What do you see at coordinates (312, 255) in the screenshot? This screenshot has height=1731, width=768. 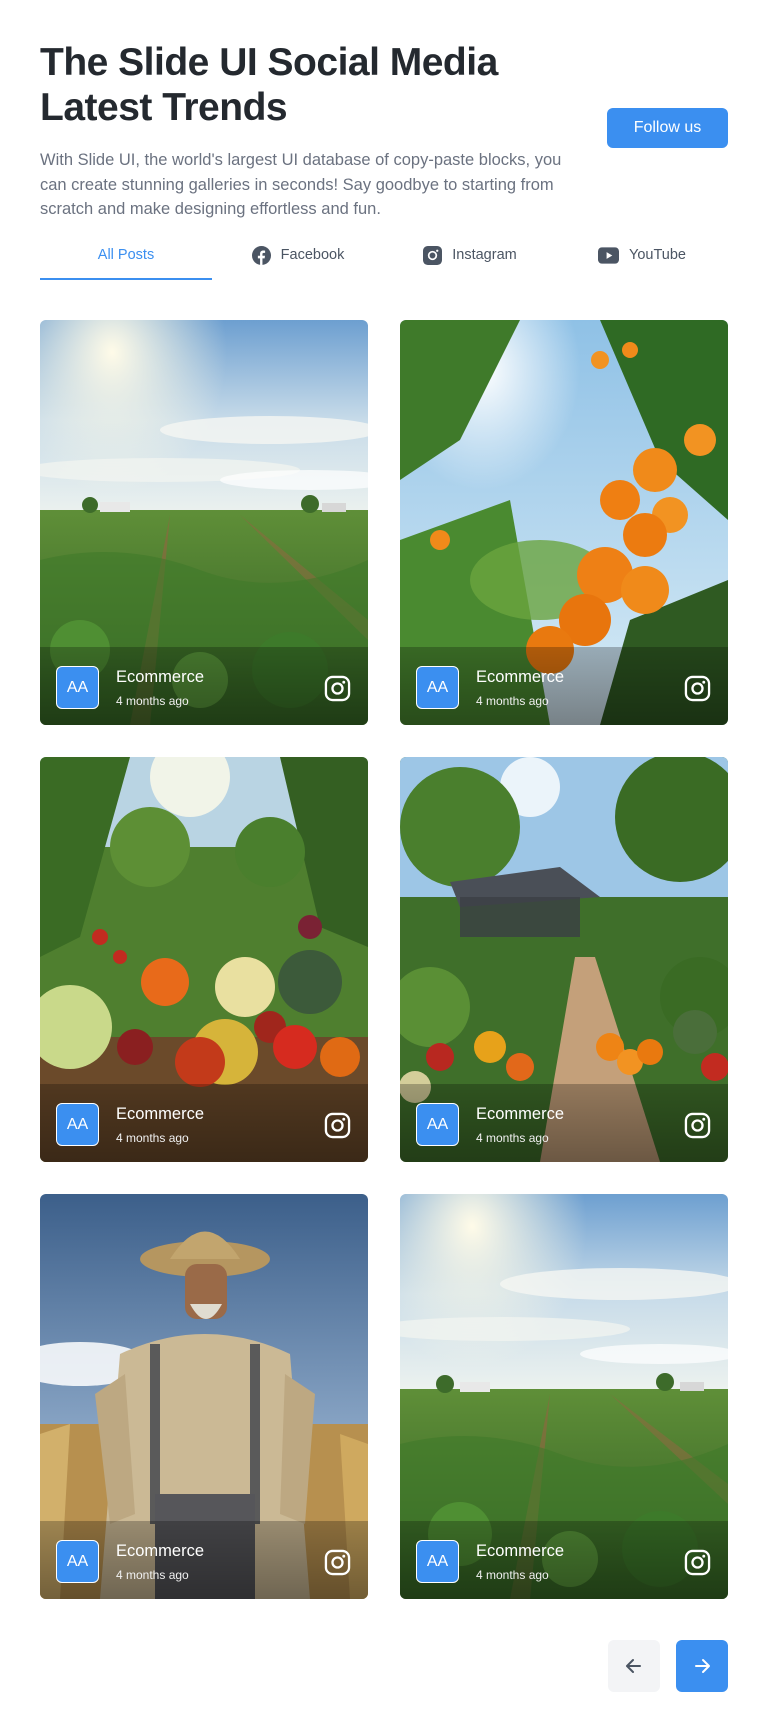 I see `tab-label: Facebook` at bounding box center [312, 255].